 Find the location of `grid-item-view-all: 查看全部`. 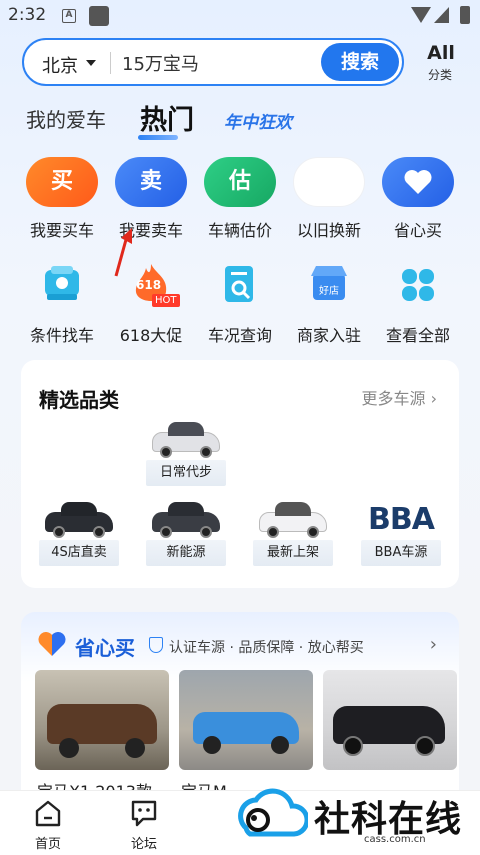

grid-item-view-all: 查看全部 is located at coordinates (418, 303).